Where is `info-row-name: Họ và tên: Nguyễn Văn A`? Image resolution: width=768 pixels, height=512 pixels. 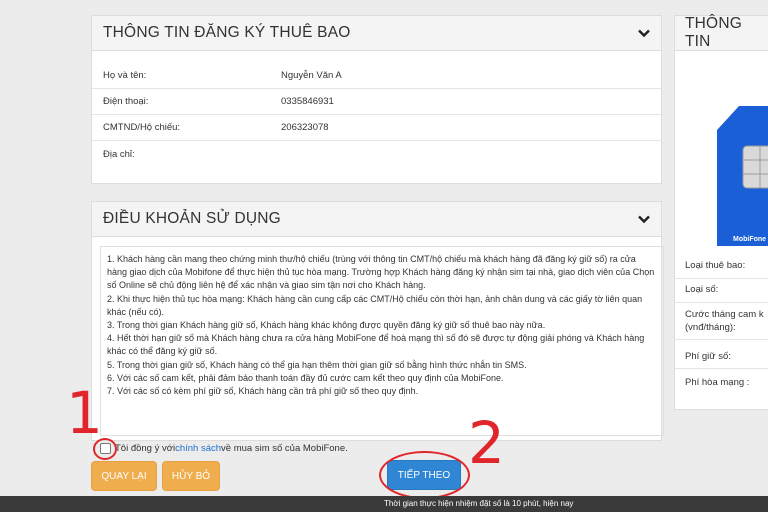 info-row-name: Họ và tên: Nguyễn Văn A is located at coordinates (376, 76).